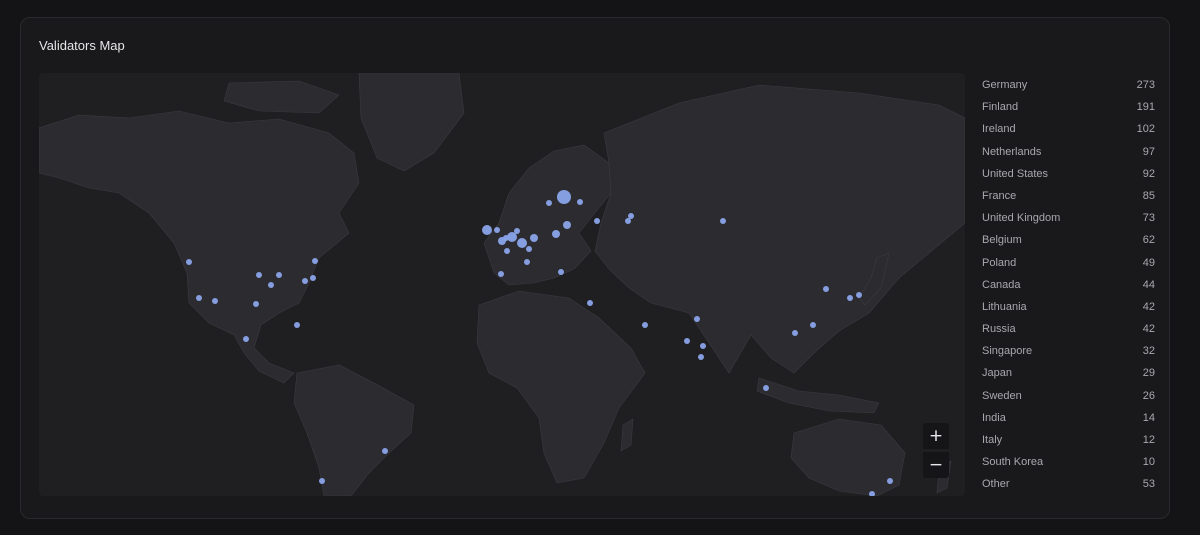 Image resolution: width=1200 pixels, height=535 pixels. Describe the element at coordinates (1000, 107) in the screenshot. I see `country-name: Finland` at that location.